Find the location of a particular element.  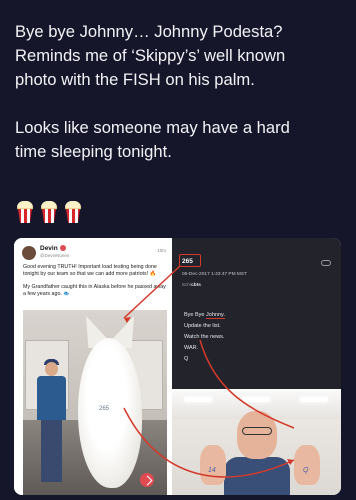

fish-number-label: 265 is located at coordinates (104, 409).